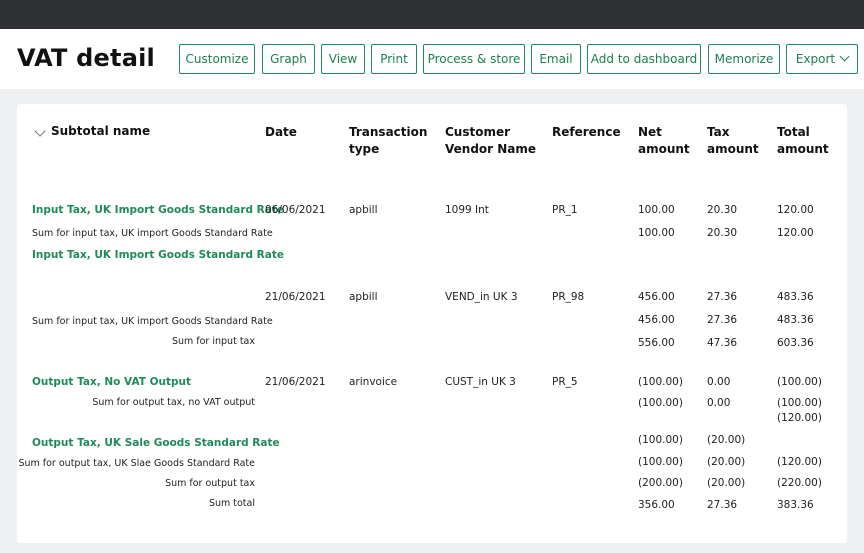 Image resolution: width=864 pixels, height=553 pixels. I want to click on cell-total: 383.36, so click(795, 505).